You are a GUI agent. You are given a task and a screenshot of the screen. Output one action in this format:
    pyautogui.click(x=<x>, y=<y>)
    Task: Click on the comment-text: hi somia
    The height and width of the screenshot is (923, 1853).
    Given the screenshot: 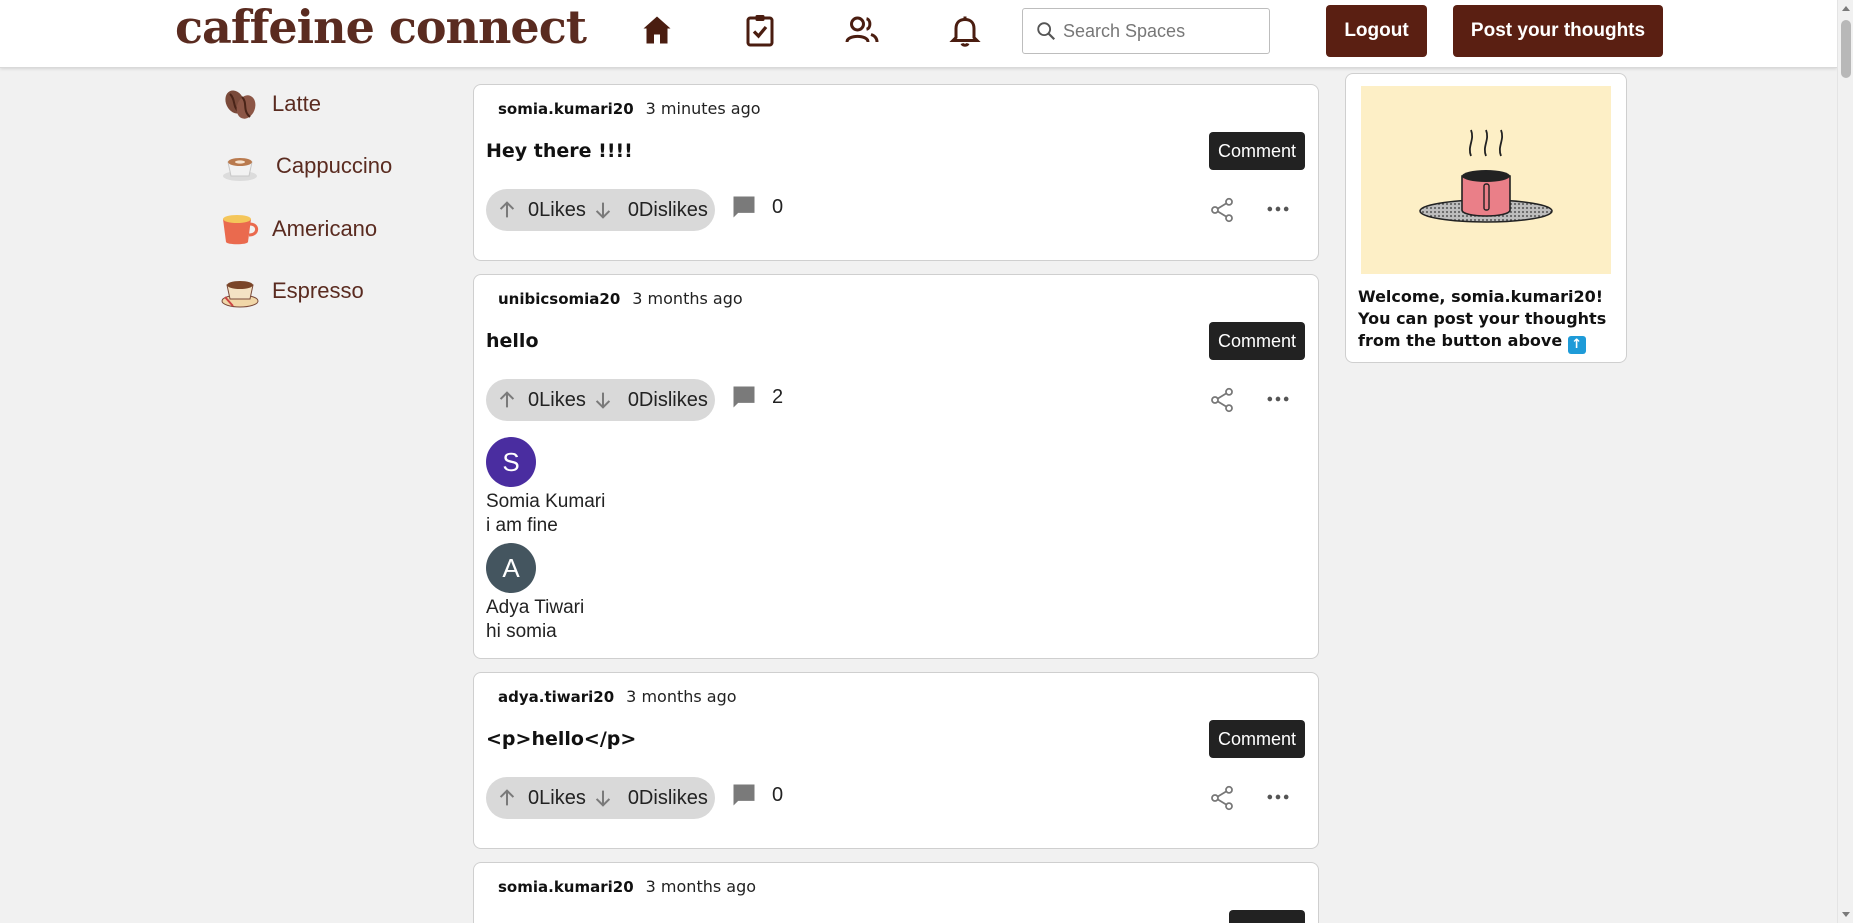 What is the action you would take?
    pyautogui.click(x=521, y=631)
    